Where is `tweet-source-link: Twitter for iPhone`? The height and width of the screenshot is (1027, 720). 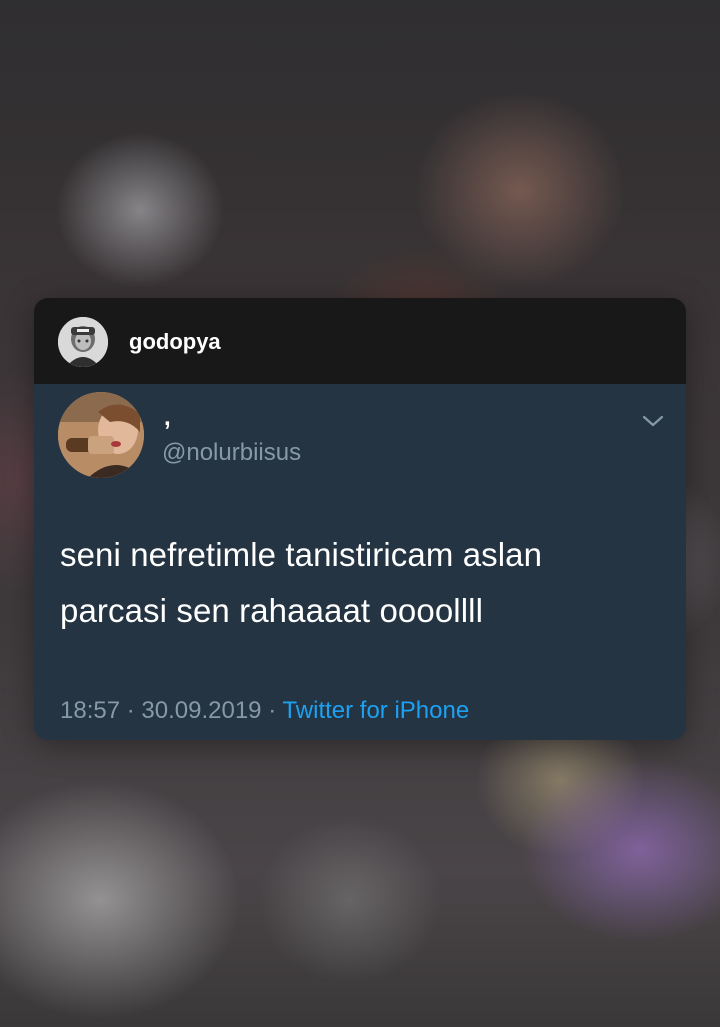
tweet-source-link: Twitter for iPhone is located at coordinates (375, 710).